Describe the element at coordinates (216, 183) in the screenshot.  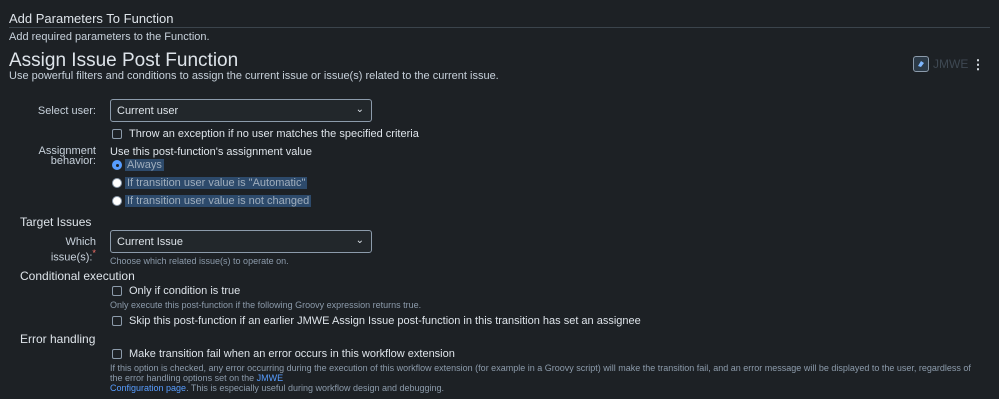
I see `radio-label: If transition user value is "Automatic"` at that location.